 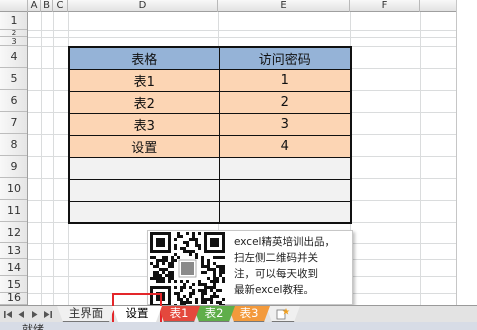 What do you see at coordinates (144, 102) in the screenshot?
I see `table-cell-sheet: 表2` at bounding box center [144, 102].